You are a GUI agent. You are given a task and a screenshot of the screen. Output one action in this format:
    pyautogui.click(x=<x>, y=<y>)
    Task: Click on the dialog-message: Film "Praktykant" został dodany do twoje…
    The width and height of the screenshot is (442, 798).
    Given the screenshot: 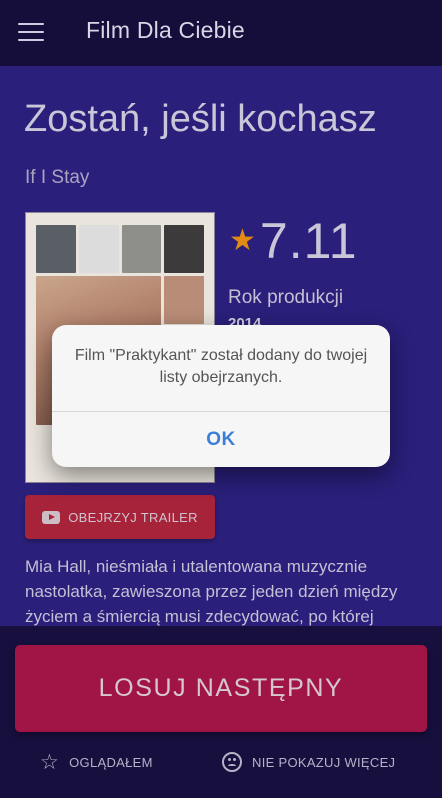 What is the action you would take?
    pyautogui.click(x=221, y=366)
    